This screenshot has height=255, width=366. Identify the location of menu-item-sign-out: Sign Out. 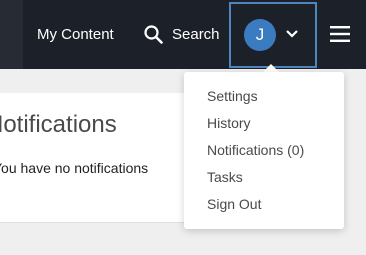
(234, 204).